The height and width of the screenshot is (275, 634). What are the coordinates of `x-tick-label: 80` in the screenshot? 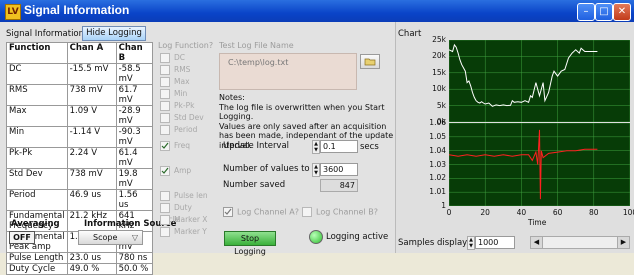 It's located at (594, 212).